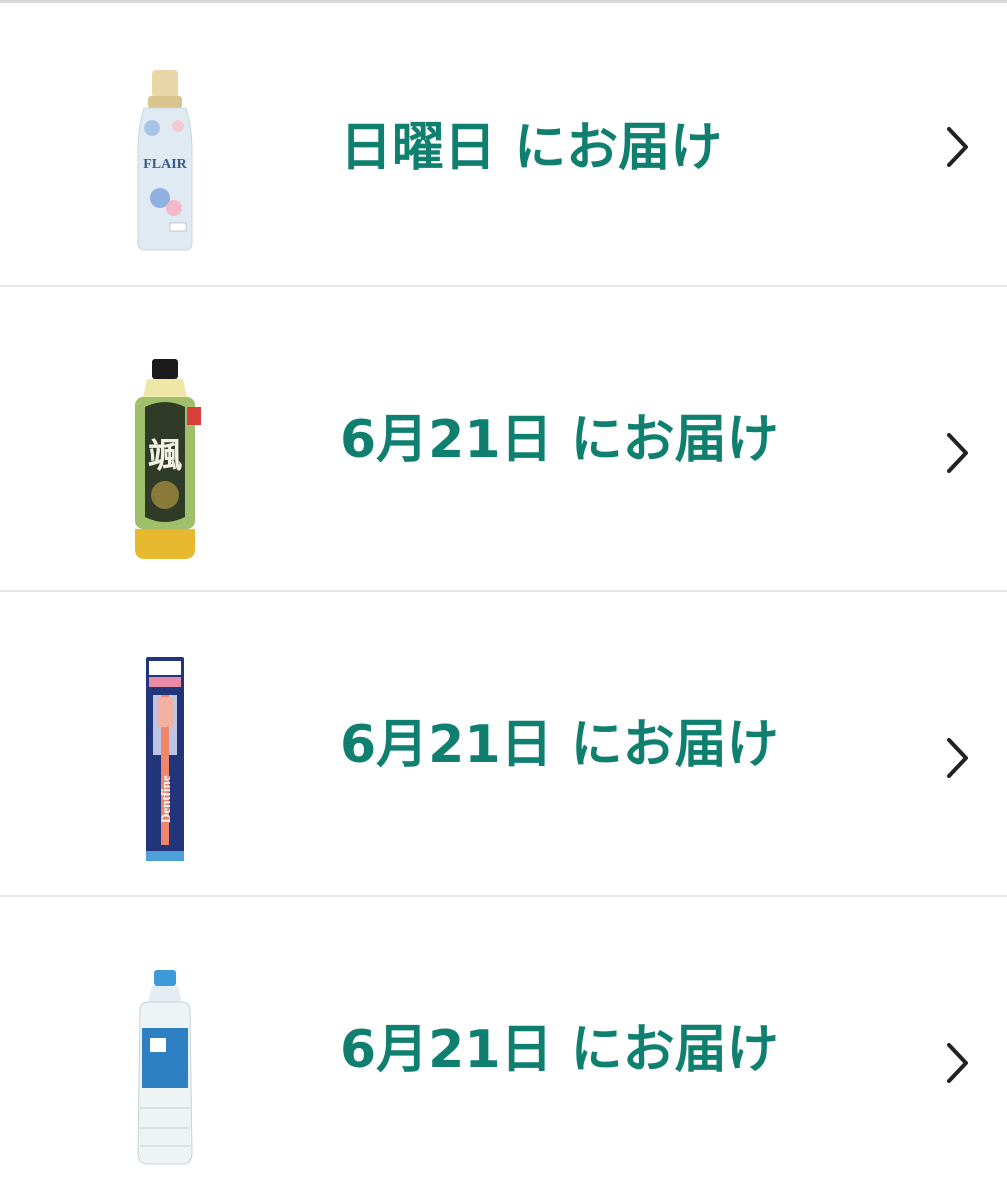  I want to click on product-thumbnail: Dentfine, so click(165, 759).